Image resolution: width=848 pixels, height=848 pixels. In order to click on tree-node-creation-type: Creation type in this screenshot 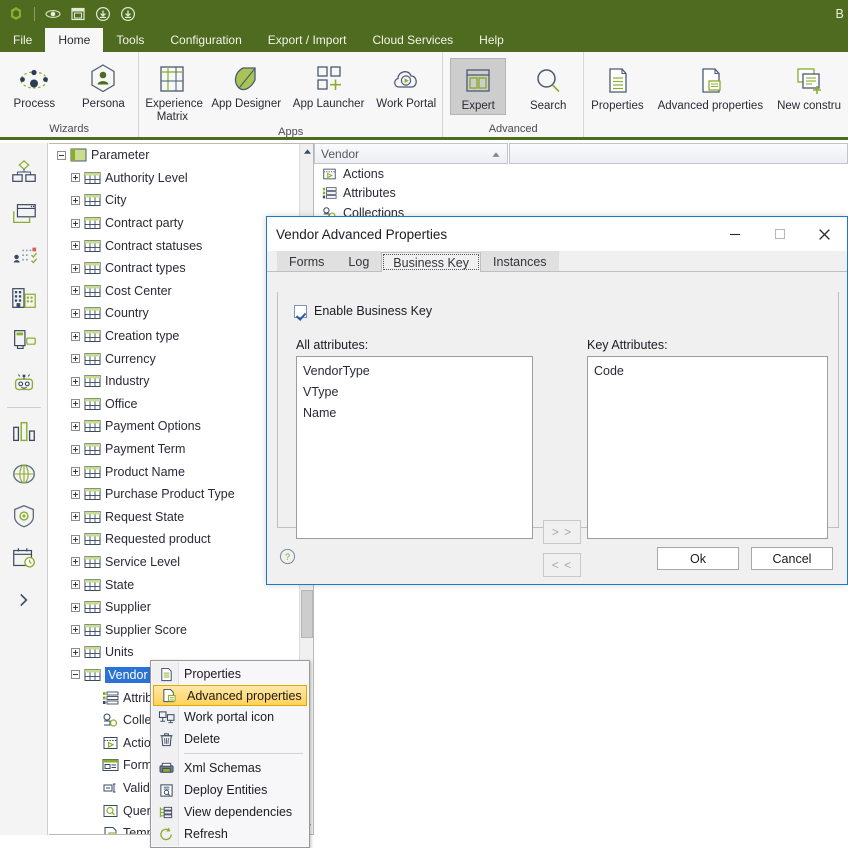, I will do `click(174, 336)`.